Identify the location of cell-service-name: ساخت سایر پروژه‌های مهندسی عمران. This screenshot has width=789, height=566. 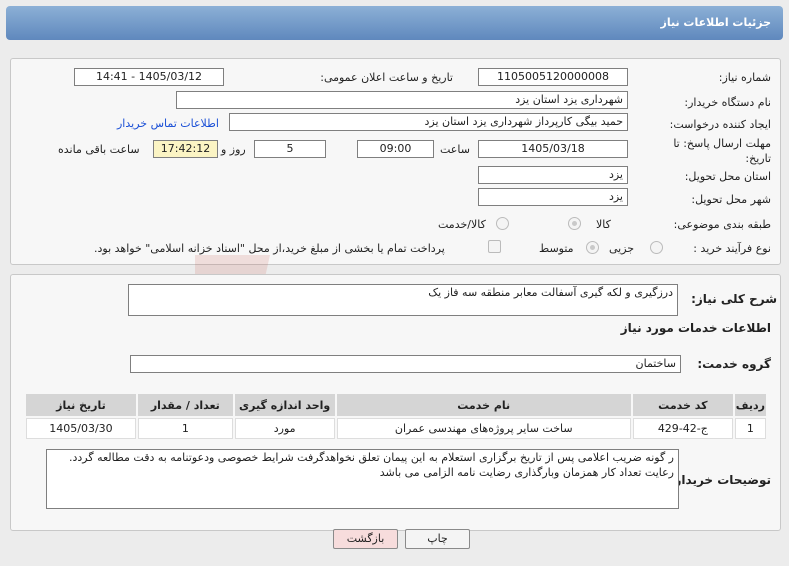
(483, 428).